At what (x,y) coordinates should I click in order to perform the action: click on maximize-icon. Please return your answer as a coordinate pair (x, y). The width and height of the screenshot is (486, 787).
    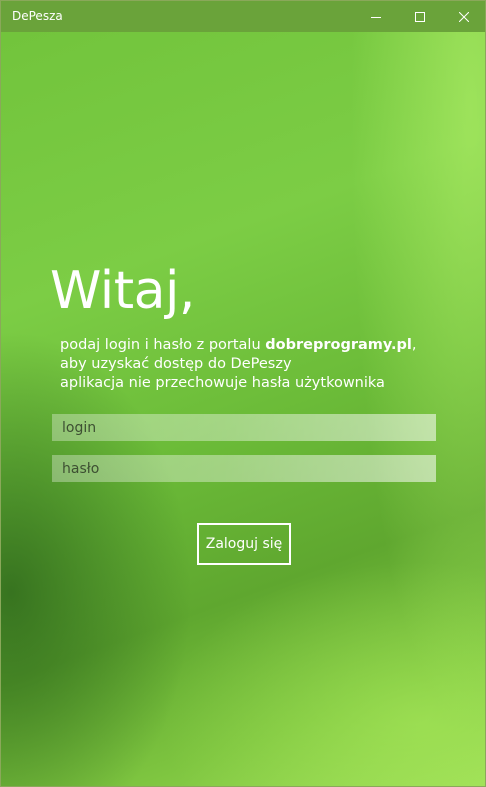
    Looking at the image, I should click on (420, 16).